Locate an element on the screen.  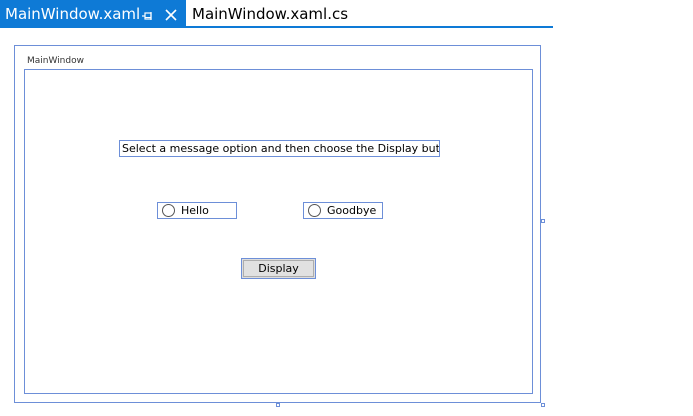
tab-underline is located at coordinates (276, 27).